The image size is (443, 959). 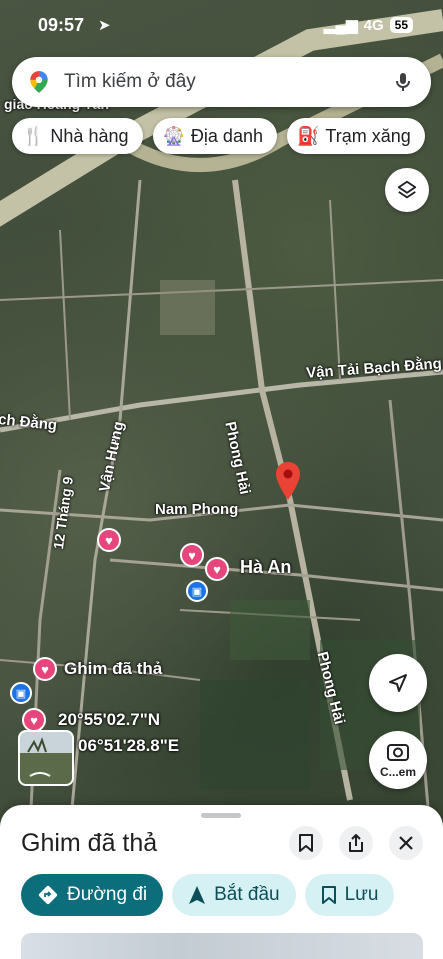 I want to click on chip-label: Trạm xăng, so click(x=368, y=135).